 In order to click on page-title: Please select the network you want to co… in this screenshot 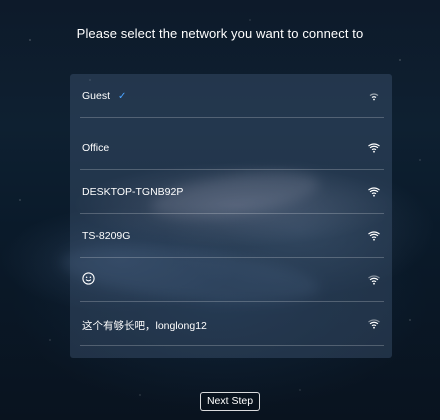, I will do `click(220, 33)`.